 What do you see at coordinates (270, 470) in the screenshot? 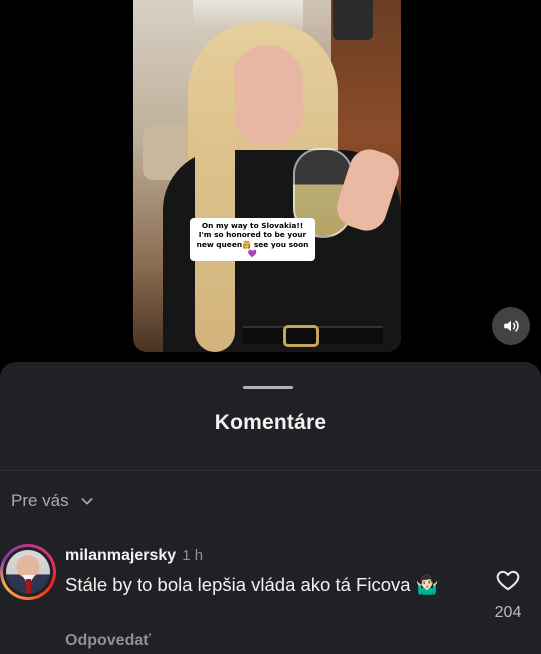
I see `divider` at bounding box center [270, 470].